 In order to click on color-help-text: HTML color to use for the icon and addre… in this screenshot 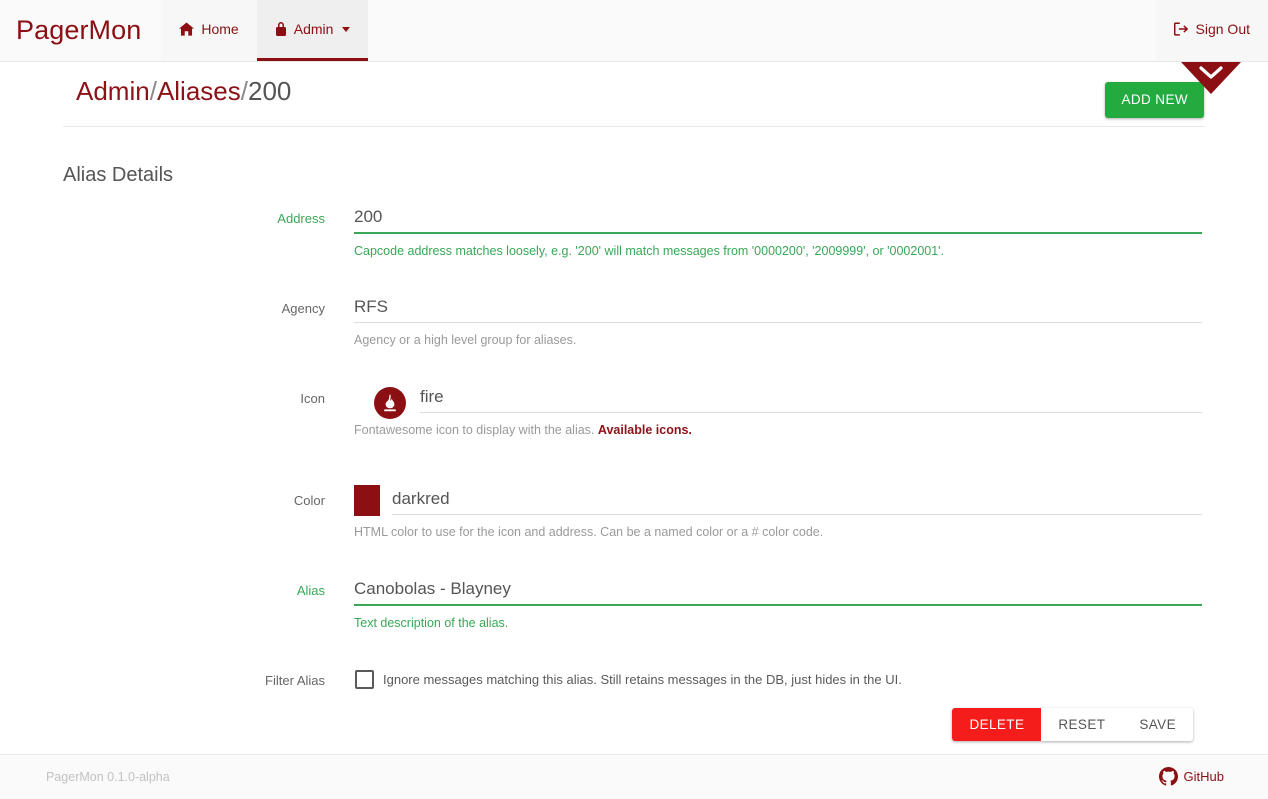, I will do `click(589, 532)`.